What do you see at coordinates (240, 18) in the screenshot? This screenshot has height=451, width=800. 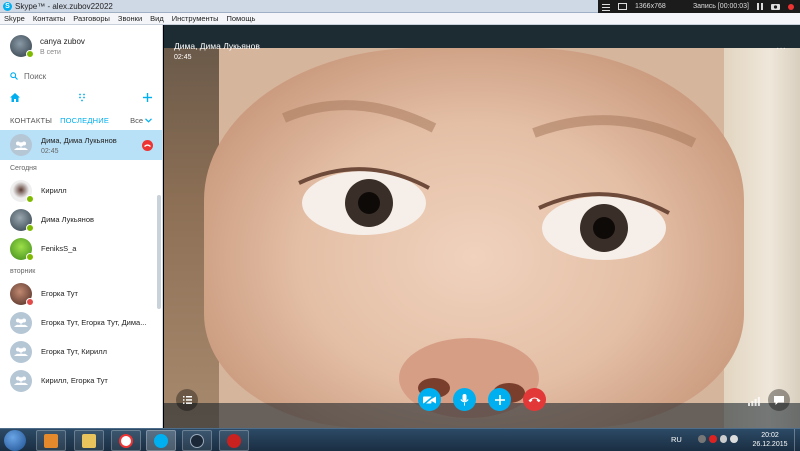 I see `menu-help: Помощь` at bounding box center [240, 18].